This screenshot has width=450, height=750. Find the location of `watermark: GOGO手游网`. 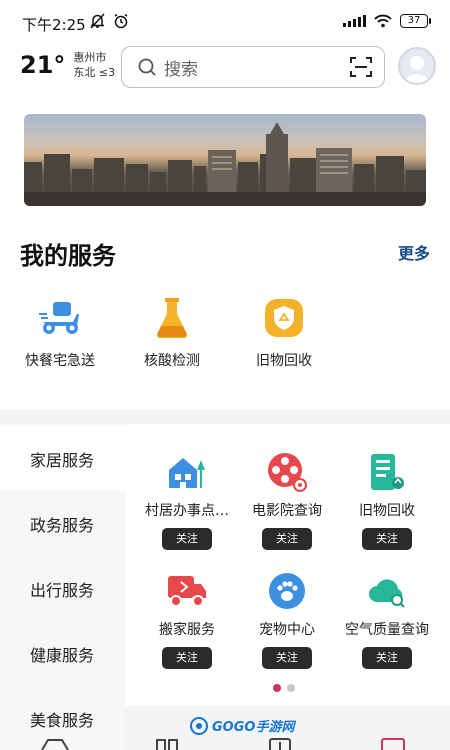

watermark: GOGO手游网 is located at coordinates (242, 725).